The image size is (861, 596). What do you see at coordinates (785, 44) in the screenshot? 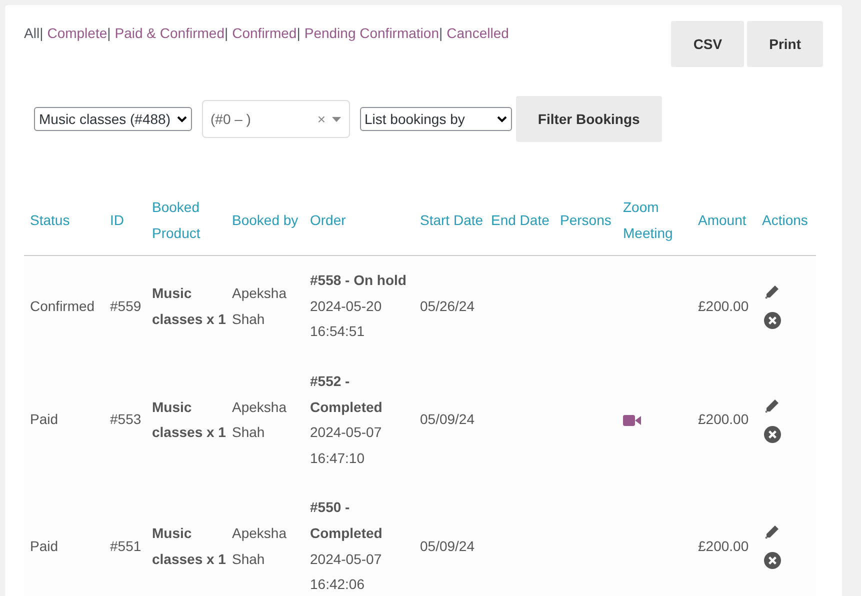
I see `export-button: Print` at bounding box center [785, 44].